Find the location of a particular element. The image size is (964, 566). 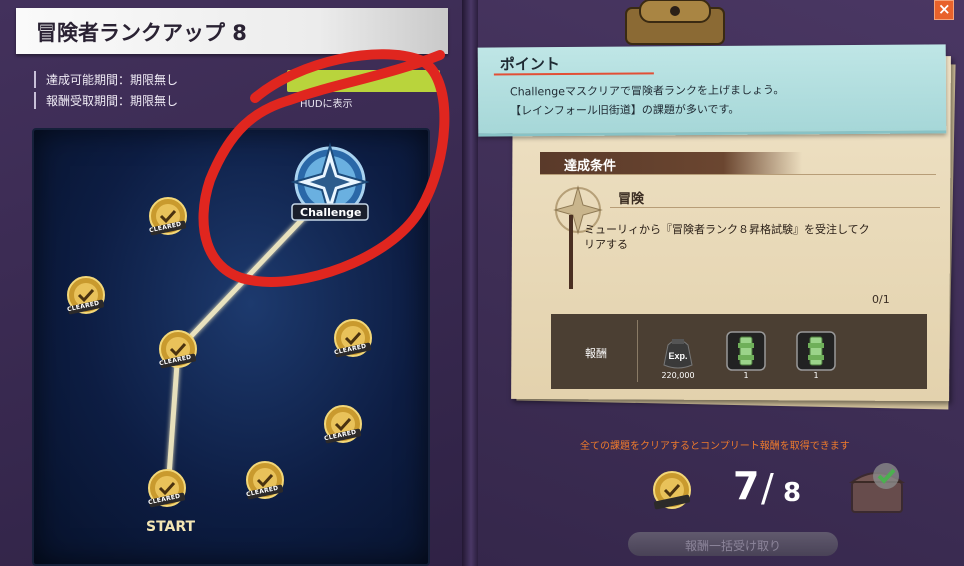

complete-notice: 全ての課題をクリアするとコンプリート報酬を取得できます is located at coordinates (715, 446).